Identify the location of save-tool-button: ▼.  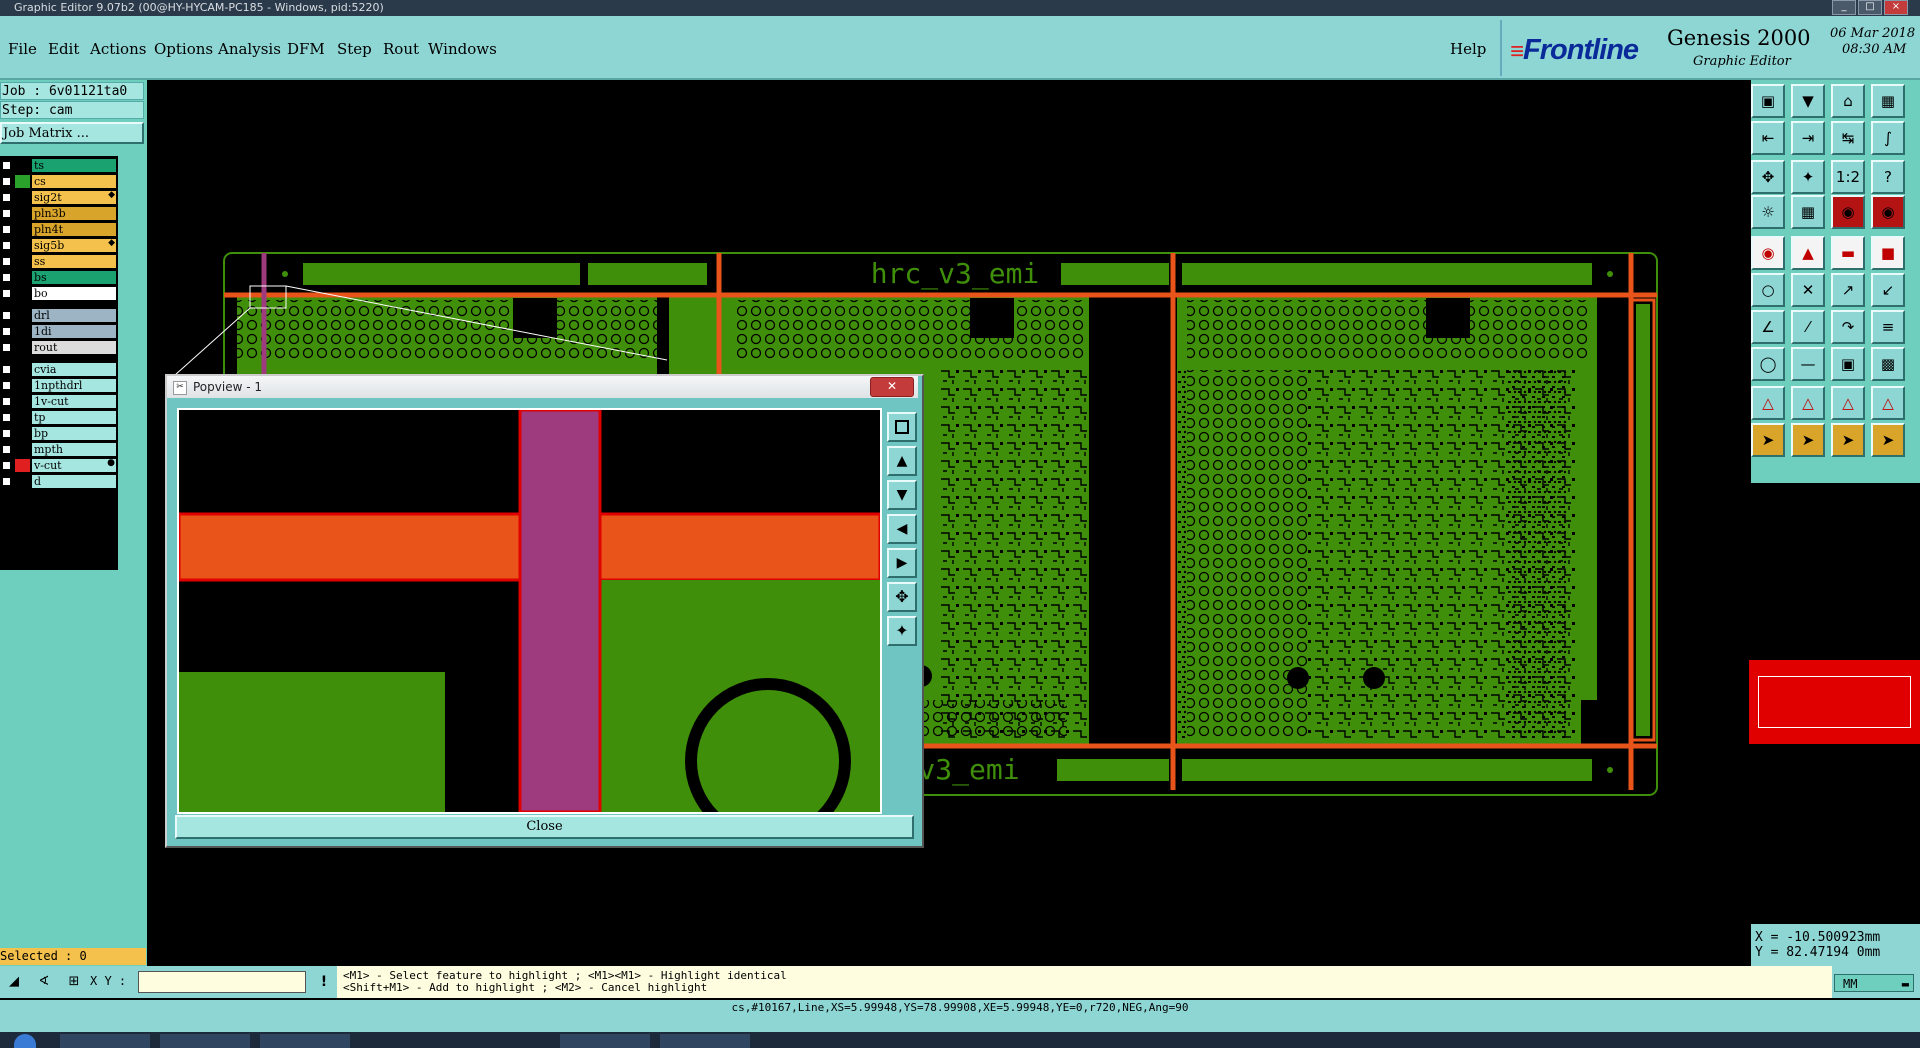
(1808, 101).